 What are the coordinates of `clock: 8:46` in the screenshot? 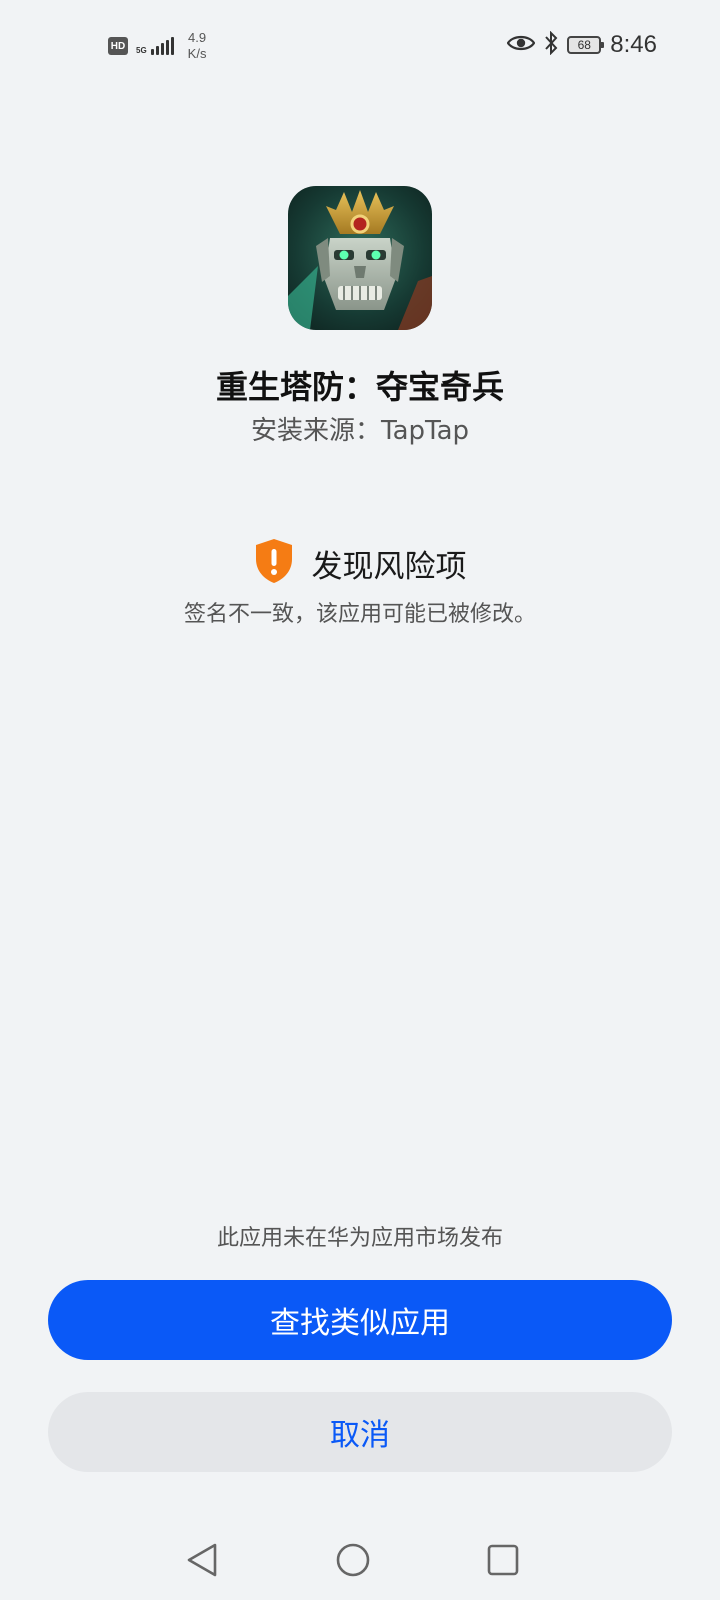 It's located at (633, 44).